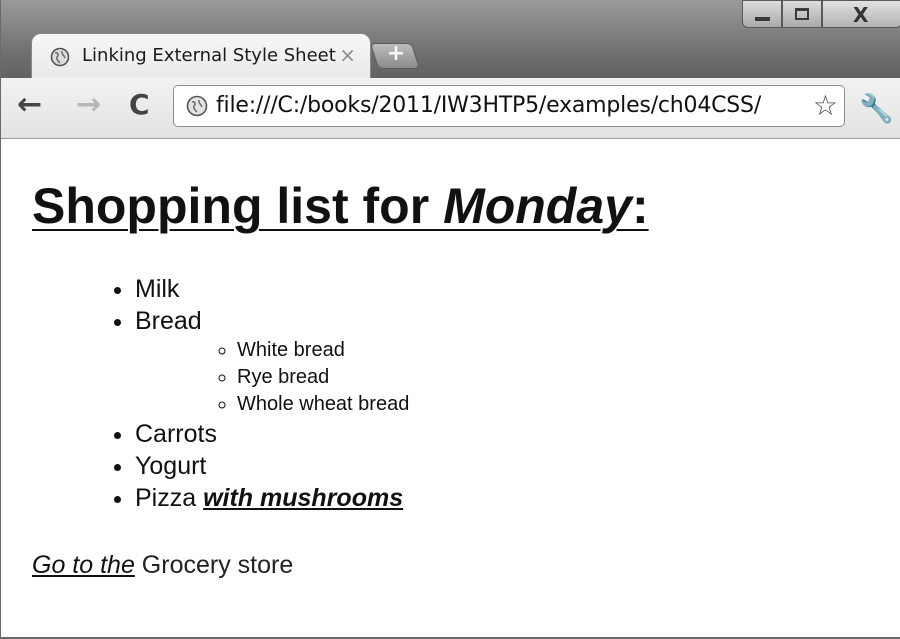  Describe the element at coordinates (169, 498) in the screenshot. I see `list-item-label: Pizza` at that location.